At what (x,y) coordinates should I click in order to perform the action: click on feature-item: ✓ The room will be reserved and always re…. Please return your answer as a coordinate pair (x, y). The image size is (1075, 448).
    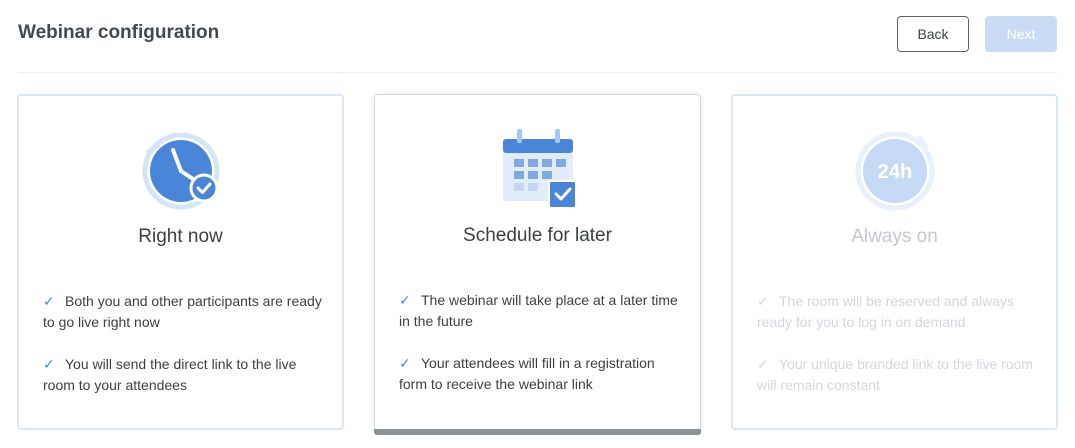
    Looking at the image, I should click on (897, 312).